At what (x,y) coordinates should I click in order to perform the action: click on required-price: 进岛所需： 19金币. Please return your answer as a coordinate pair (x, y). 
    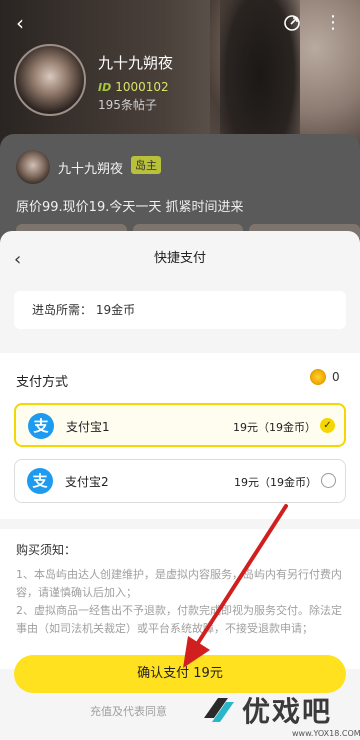
    Looking at the image, I should click on (180, 310).